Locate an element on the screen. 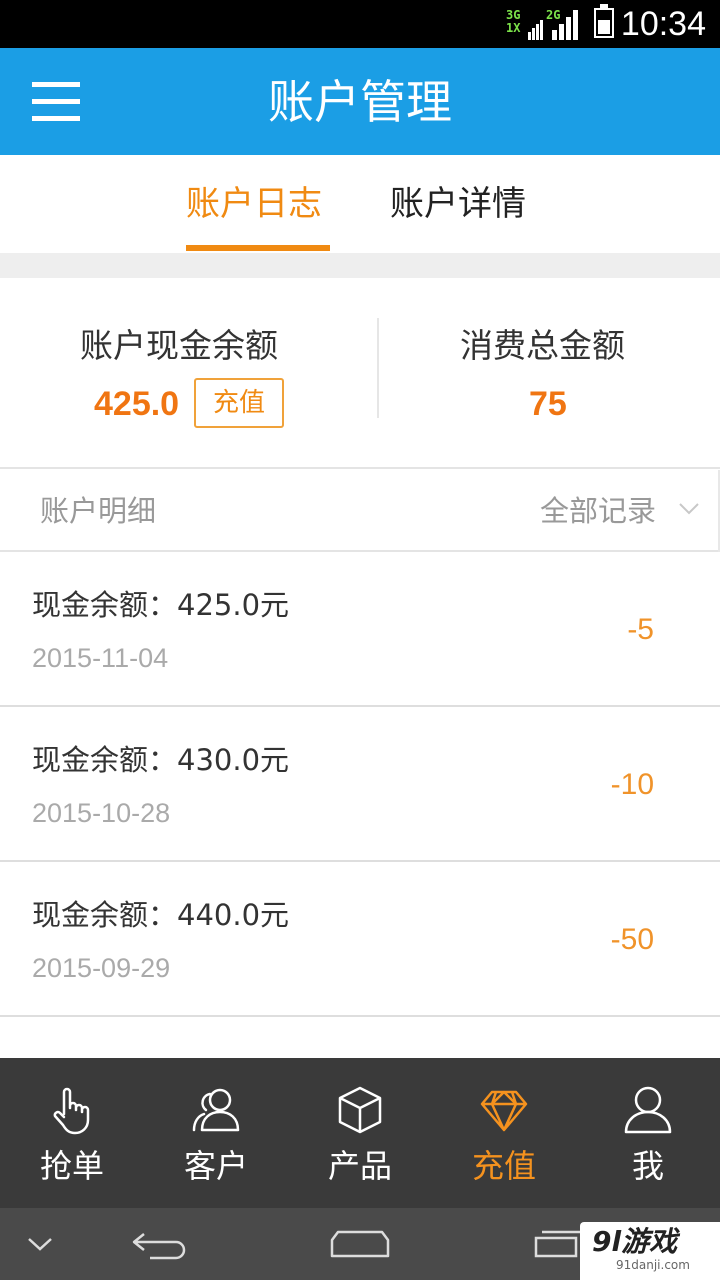  active-tab-indicator is located at coordinates (258, 248).